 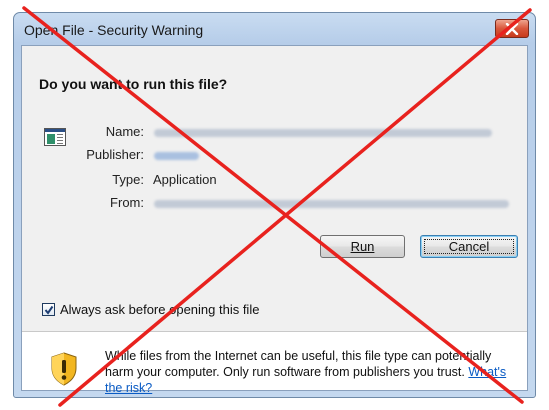 I want to click on name-value-blurred, so click(x=323, y=133).